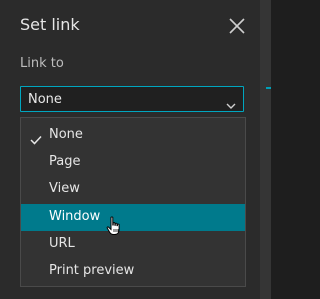 This screenshot has height=299, width=320. What do you see at coordinates (132, 99) in the screenshot?
I see `link-to-select: None` at bounding box center [132, 99].